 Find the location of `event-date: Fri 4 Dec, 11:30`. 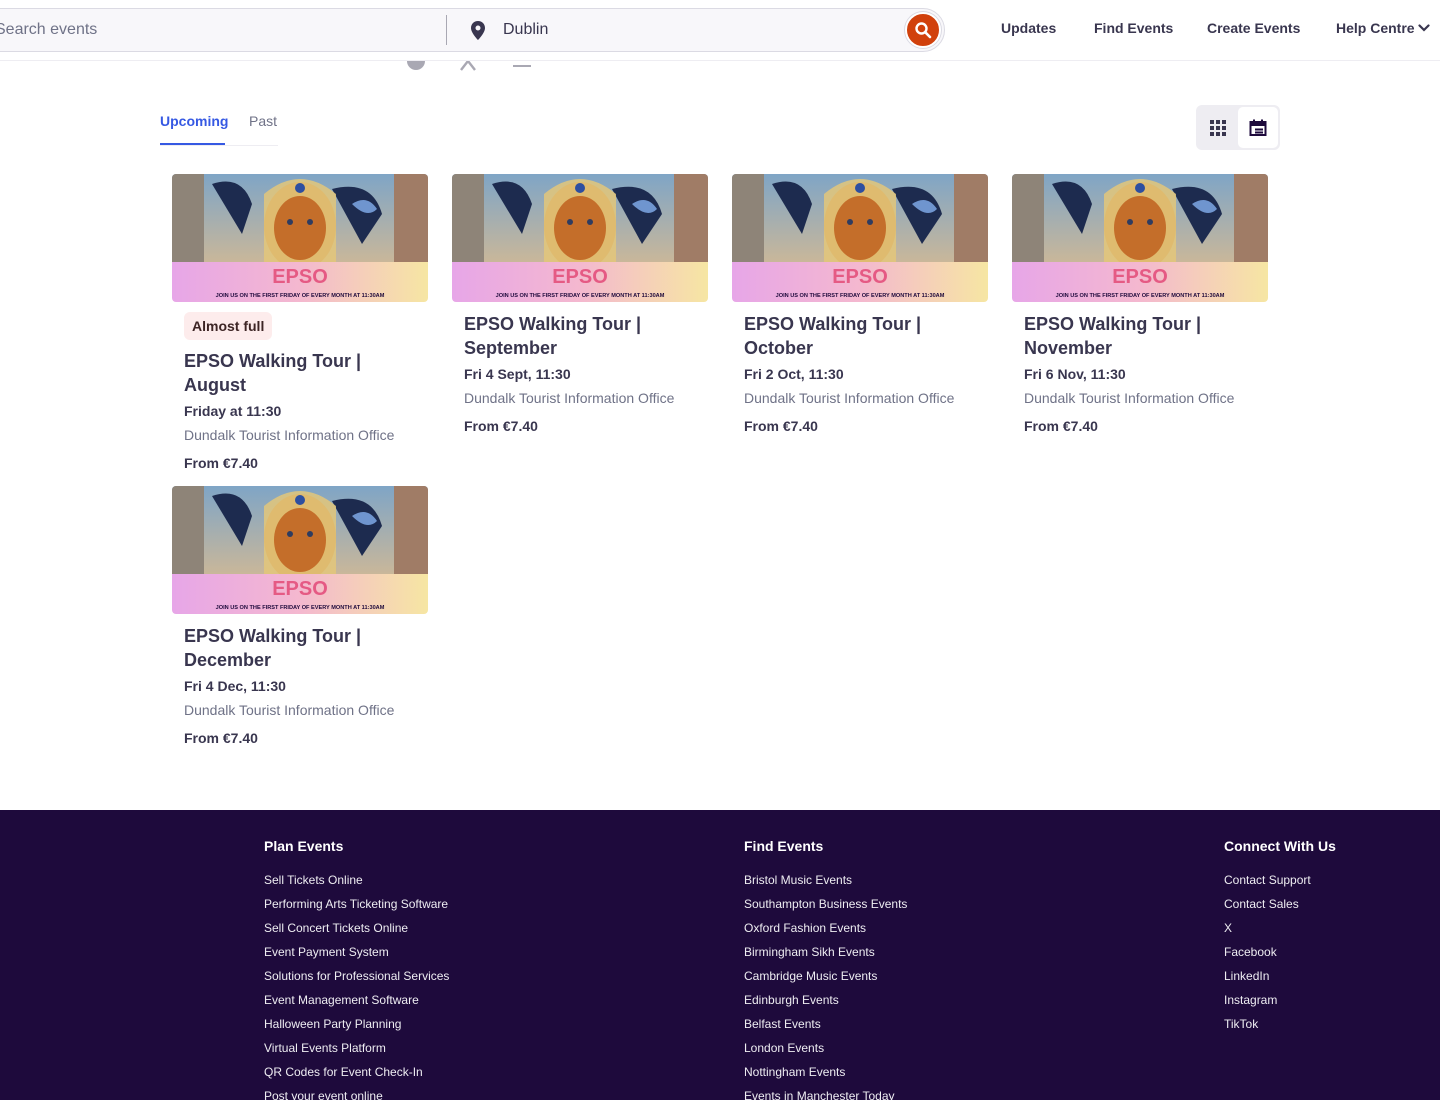

event-date: Fri 4 Dec, 11:30 is located at coordinates (235, 686).